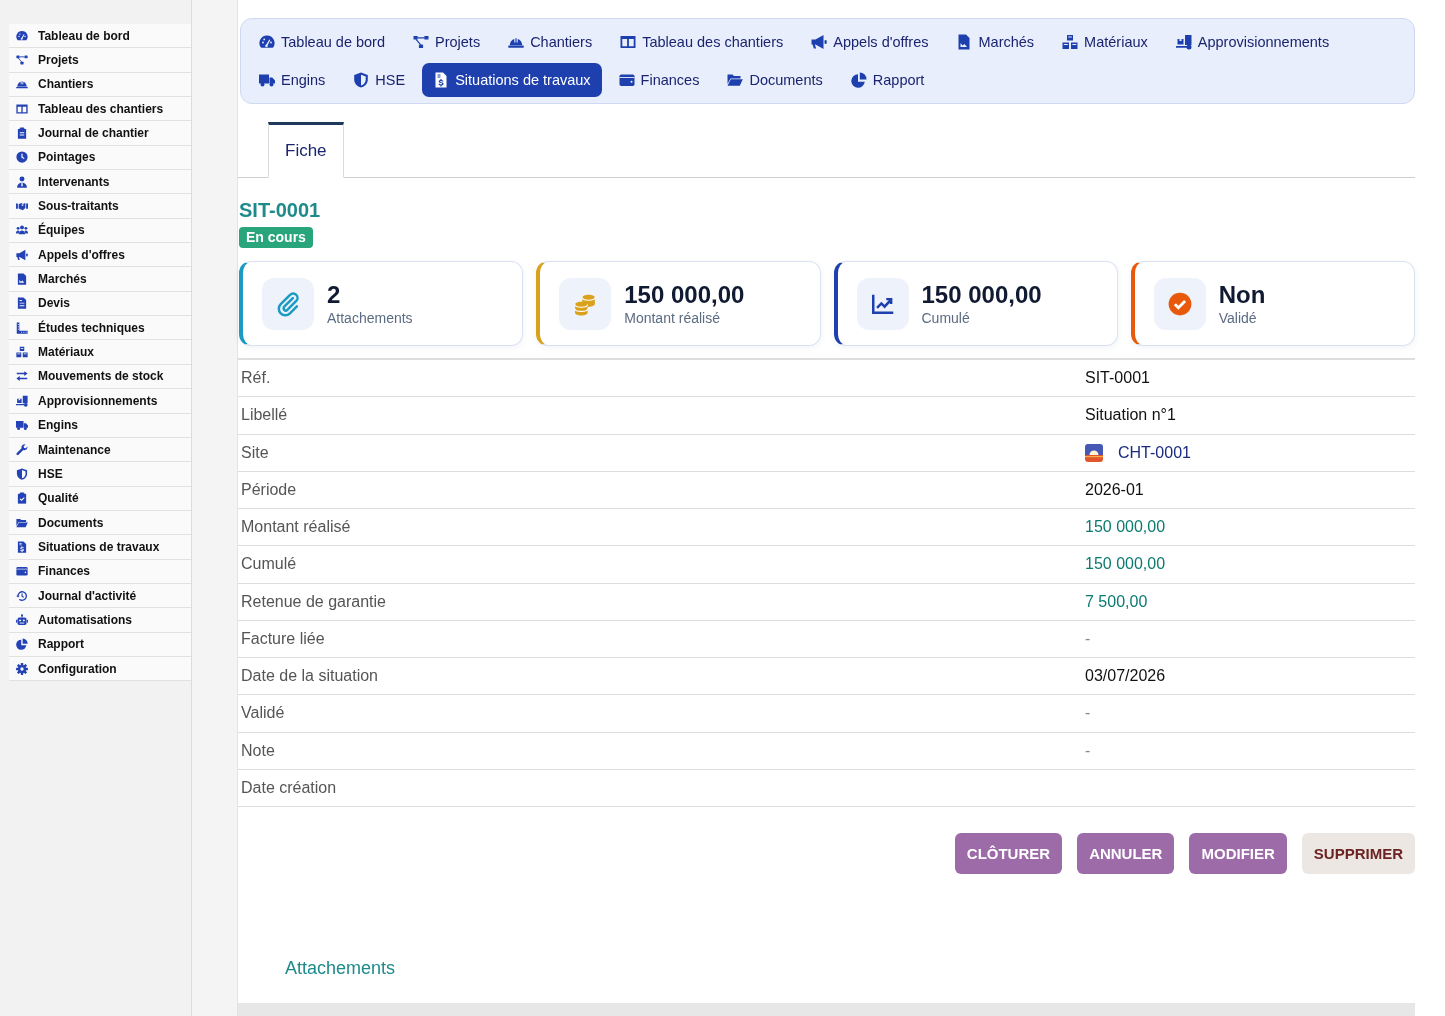 The image size is (1445, 1016). What do you see at coordinates (258, 750) in the screenshot?
I see `field-label: Note` at bounding box center [258, 750].